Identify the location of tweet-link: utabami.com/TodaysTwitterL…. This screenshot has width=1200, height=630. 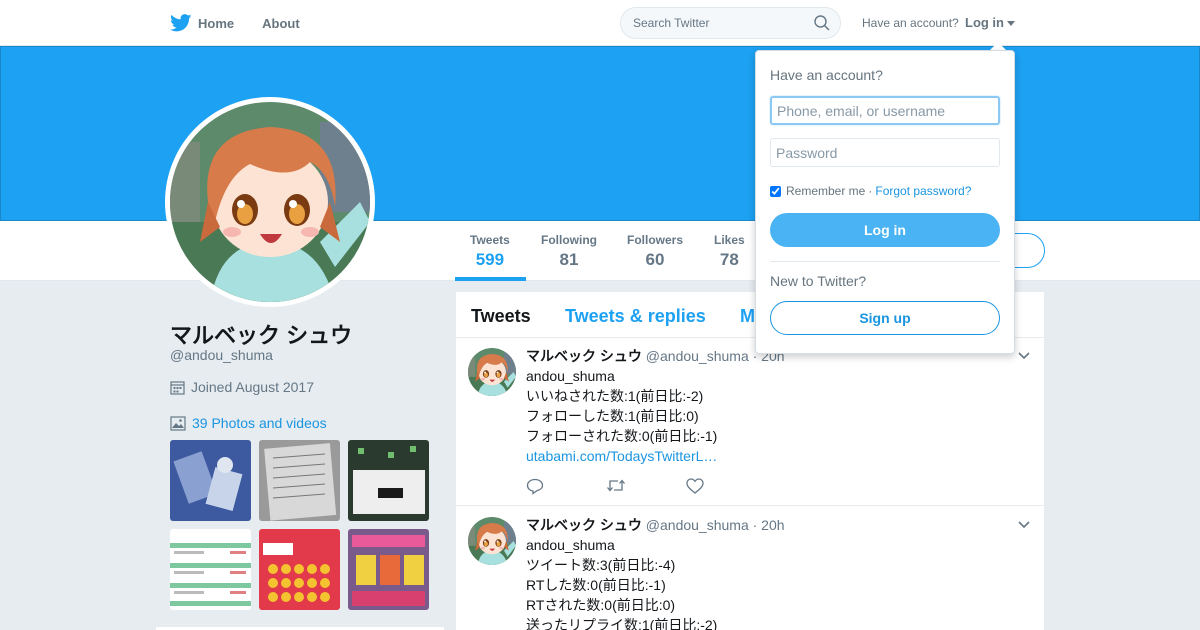
(621, 456).